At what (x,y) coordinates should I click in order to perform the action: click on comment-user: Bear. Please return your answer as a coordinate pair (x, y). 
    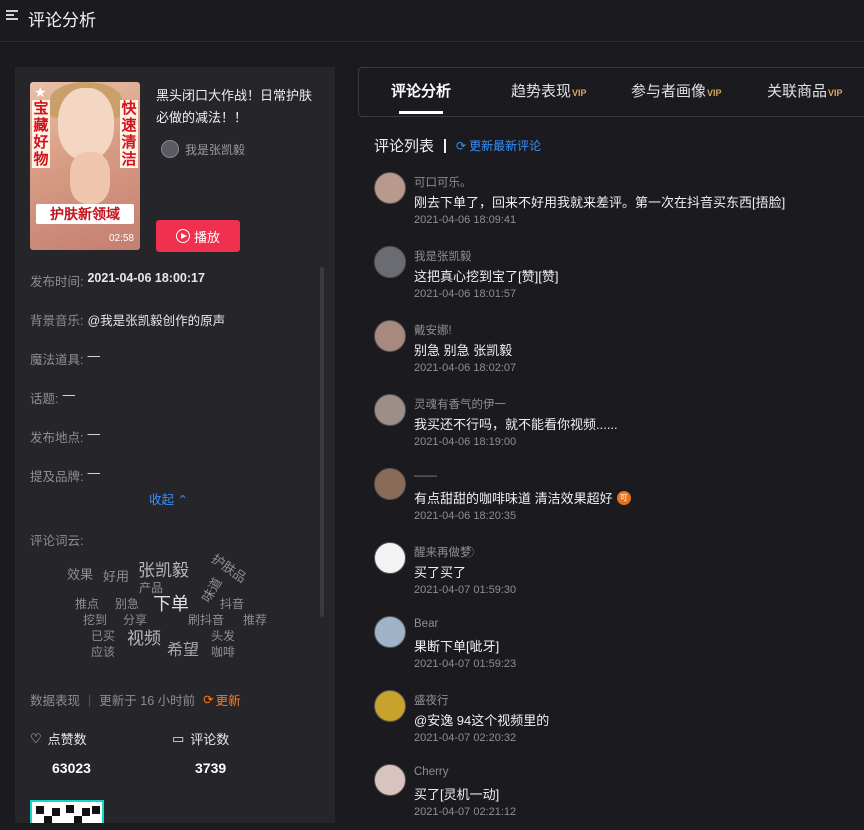
    Looking at the image, I should click on (426, 624).